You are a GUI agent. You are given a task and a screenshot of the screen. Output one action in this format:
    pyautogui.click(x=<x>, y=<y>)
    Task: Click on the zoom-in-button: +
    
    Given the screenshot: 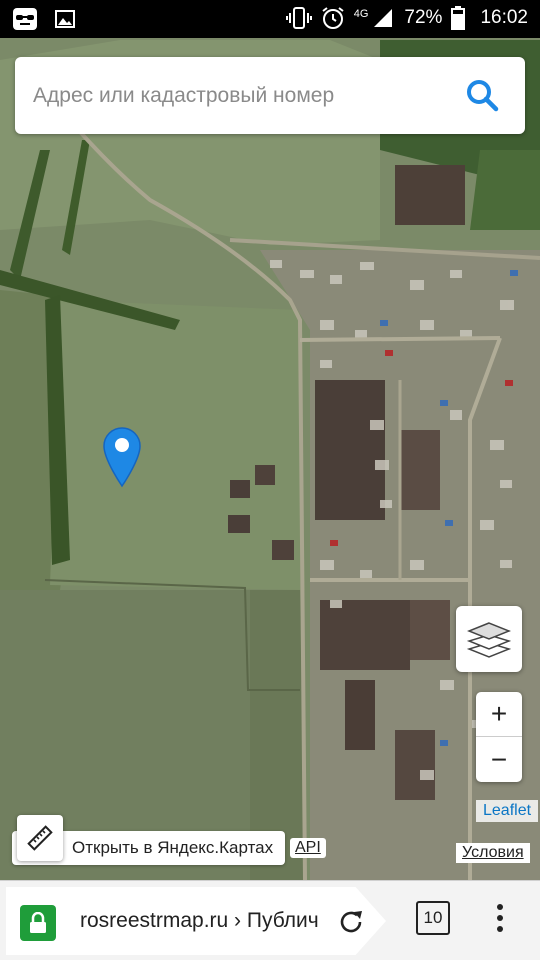 What is the action you would take?
    pyautogui.click(x=499, y=714)
    